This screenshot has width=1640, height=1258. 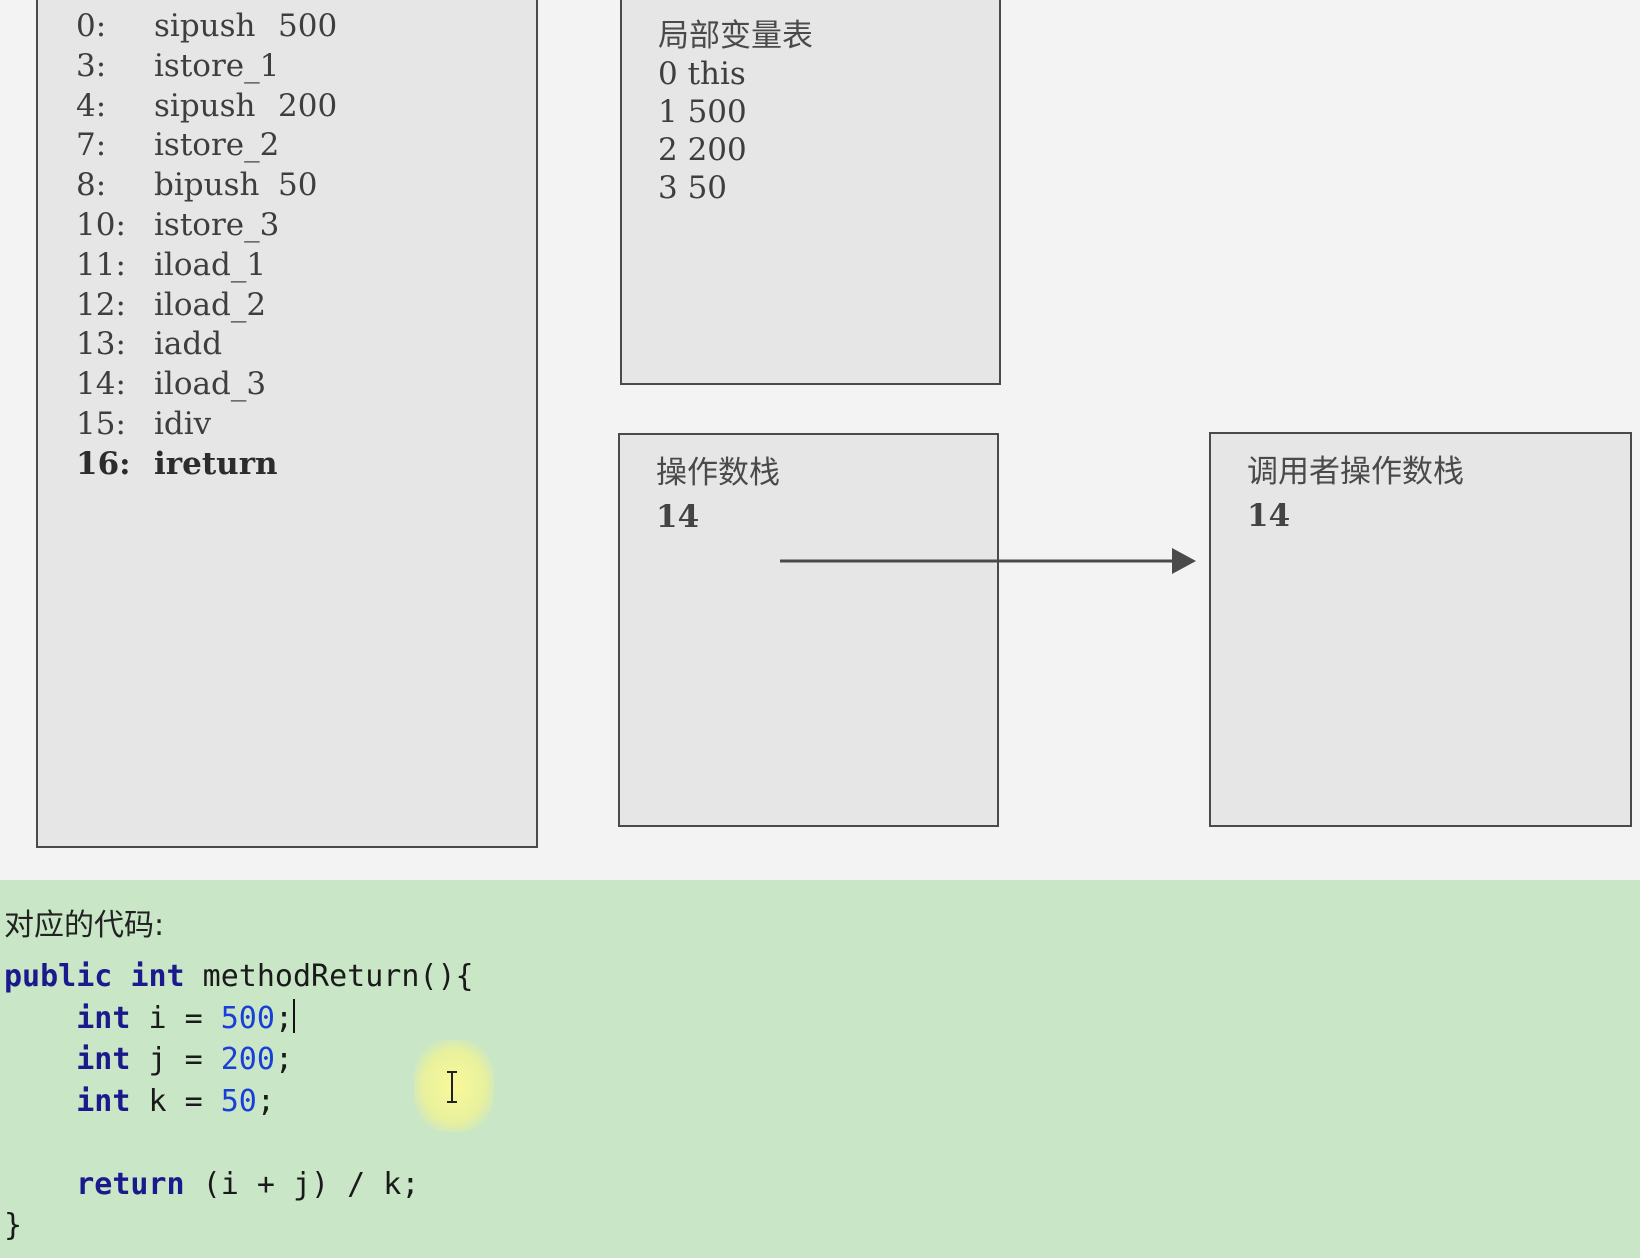 What do you see at coordinates (101, 264) in the screenshot?
I see `bytecode-offset: 11:` at bounding box center [101, 264].